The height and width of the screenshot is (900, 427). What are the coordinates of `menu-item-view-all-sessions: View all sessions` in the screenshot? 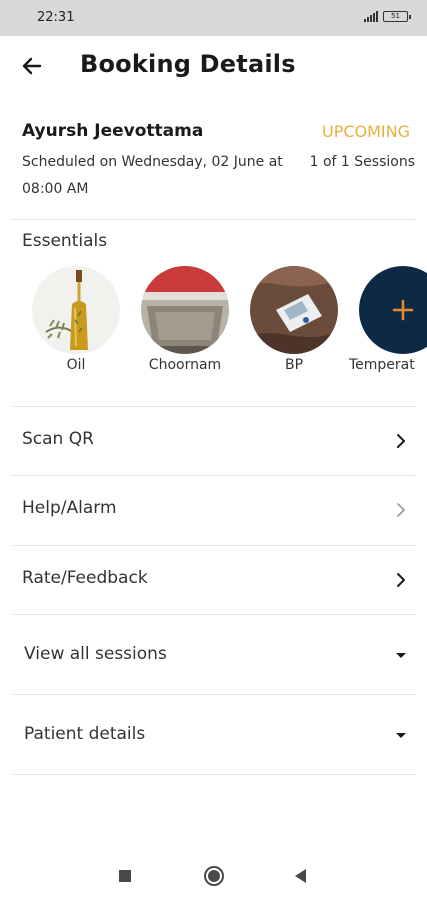 It's located at (213, 657).